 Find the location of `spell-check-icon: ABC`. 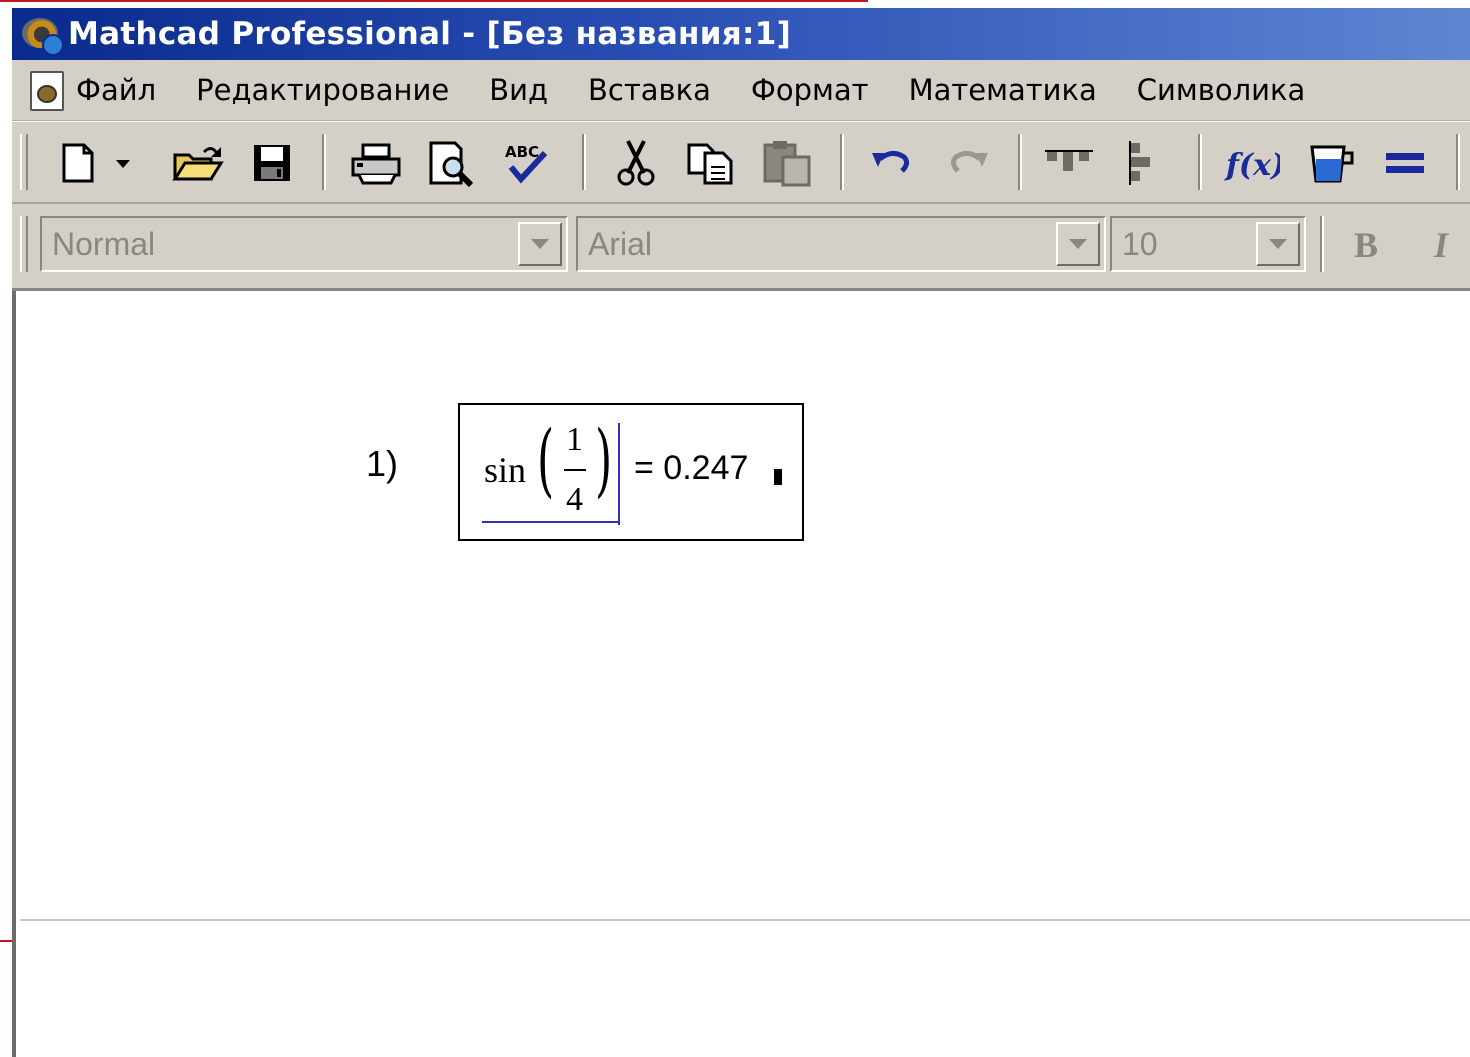

spell-check-icon: ABC is located at coordinates (528, 163).